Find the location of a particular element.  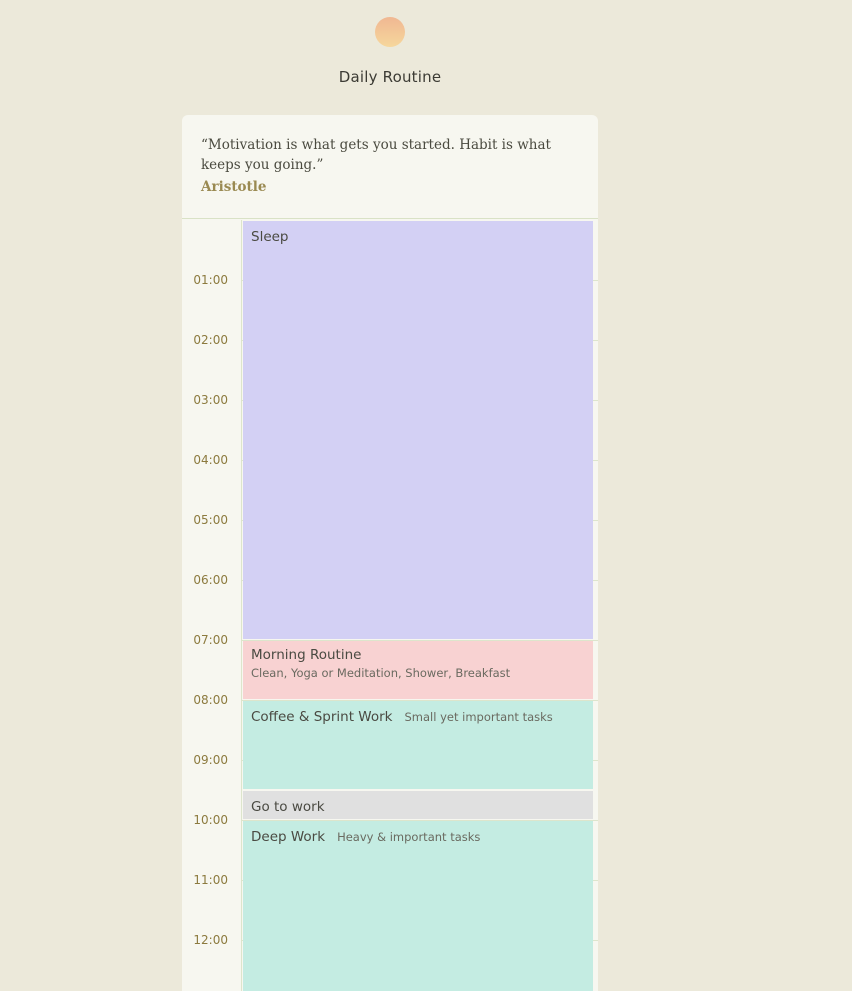

time-label: 12:00 is located at coordinates (210, 940).